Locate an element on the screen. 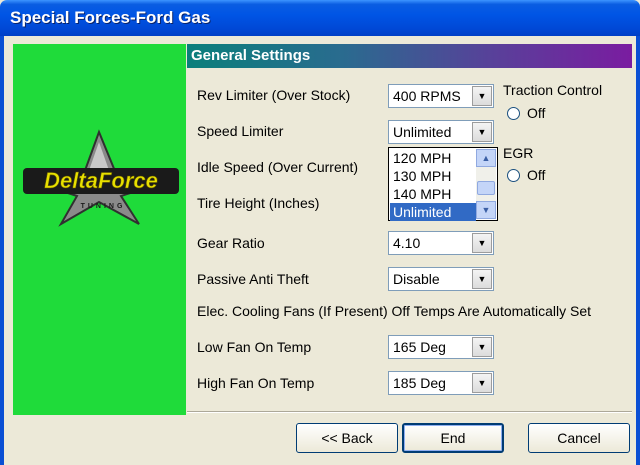 This screenshot has height=465, width=640. button-separator is located at coordinates (409, 412).